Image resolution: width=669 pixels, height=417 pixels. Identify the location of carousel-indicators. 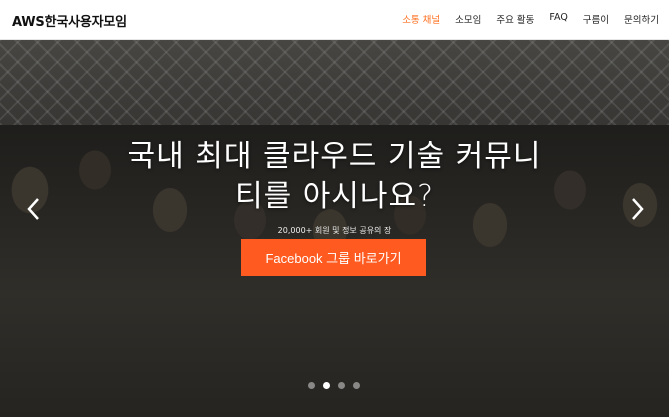
(334, 385).